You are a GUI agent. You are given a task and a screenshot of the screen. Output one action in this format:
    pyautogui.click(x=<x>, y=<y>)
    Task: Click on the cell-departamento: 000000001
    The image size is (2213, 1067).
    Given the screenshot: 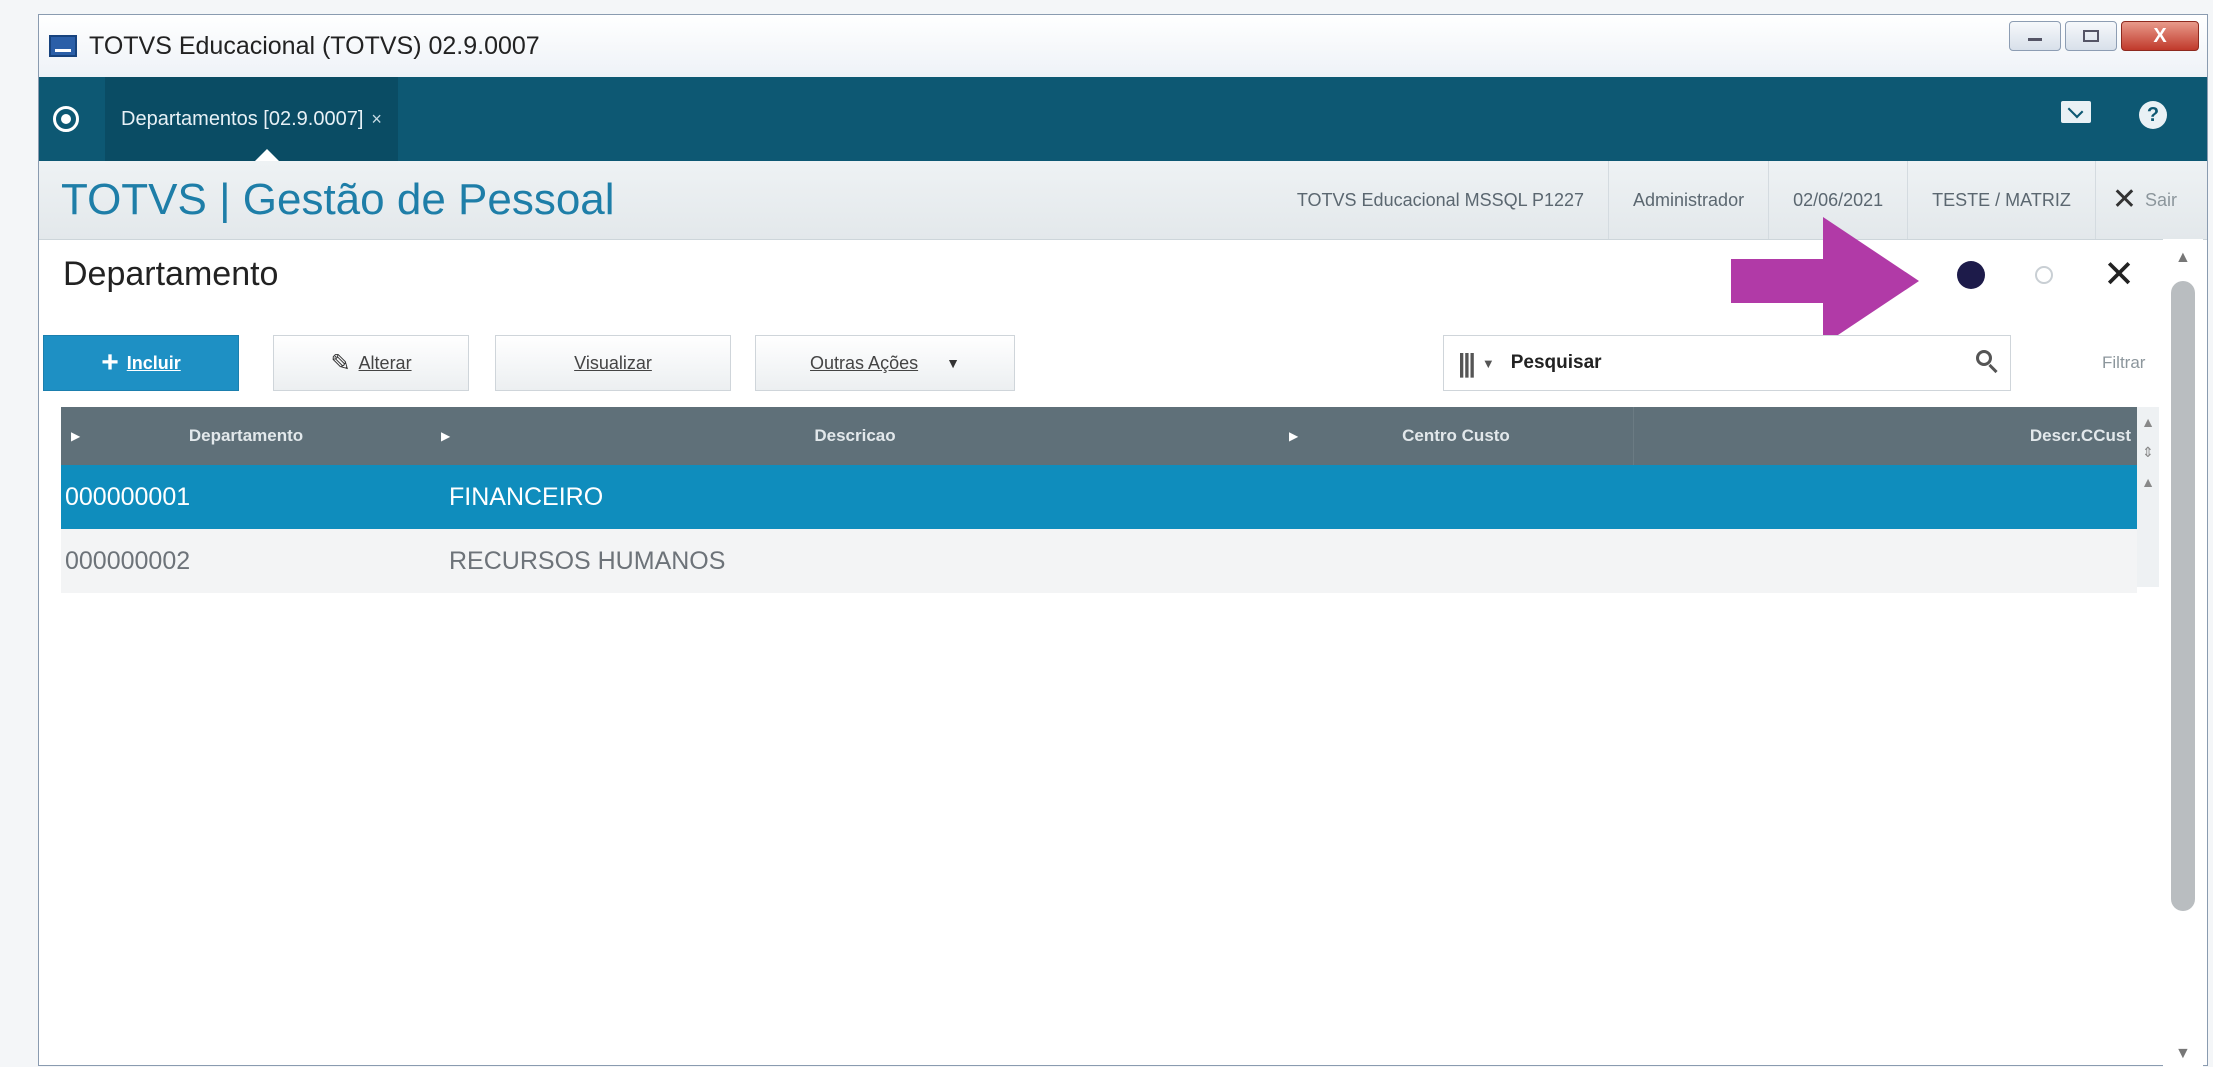 What is the action you would take?
    pyautogui.click(x=128, y=496)
    